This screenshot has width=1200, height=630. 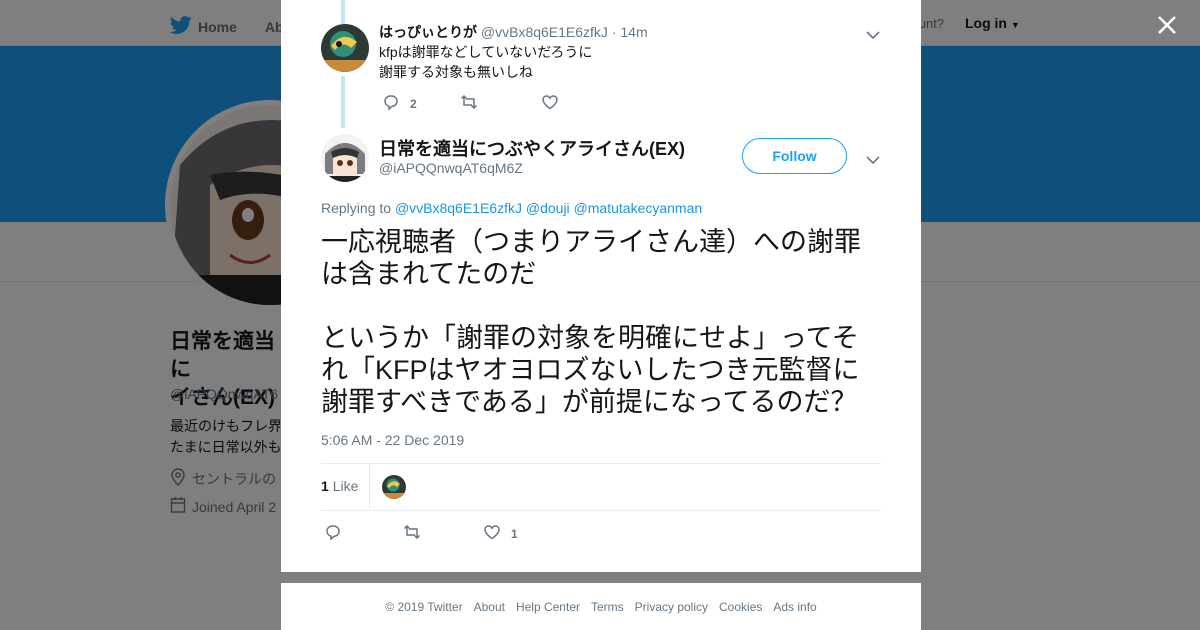 I want to click on main-author-avatar, so click(x=345, y=158).